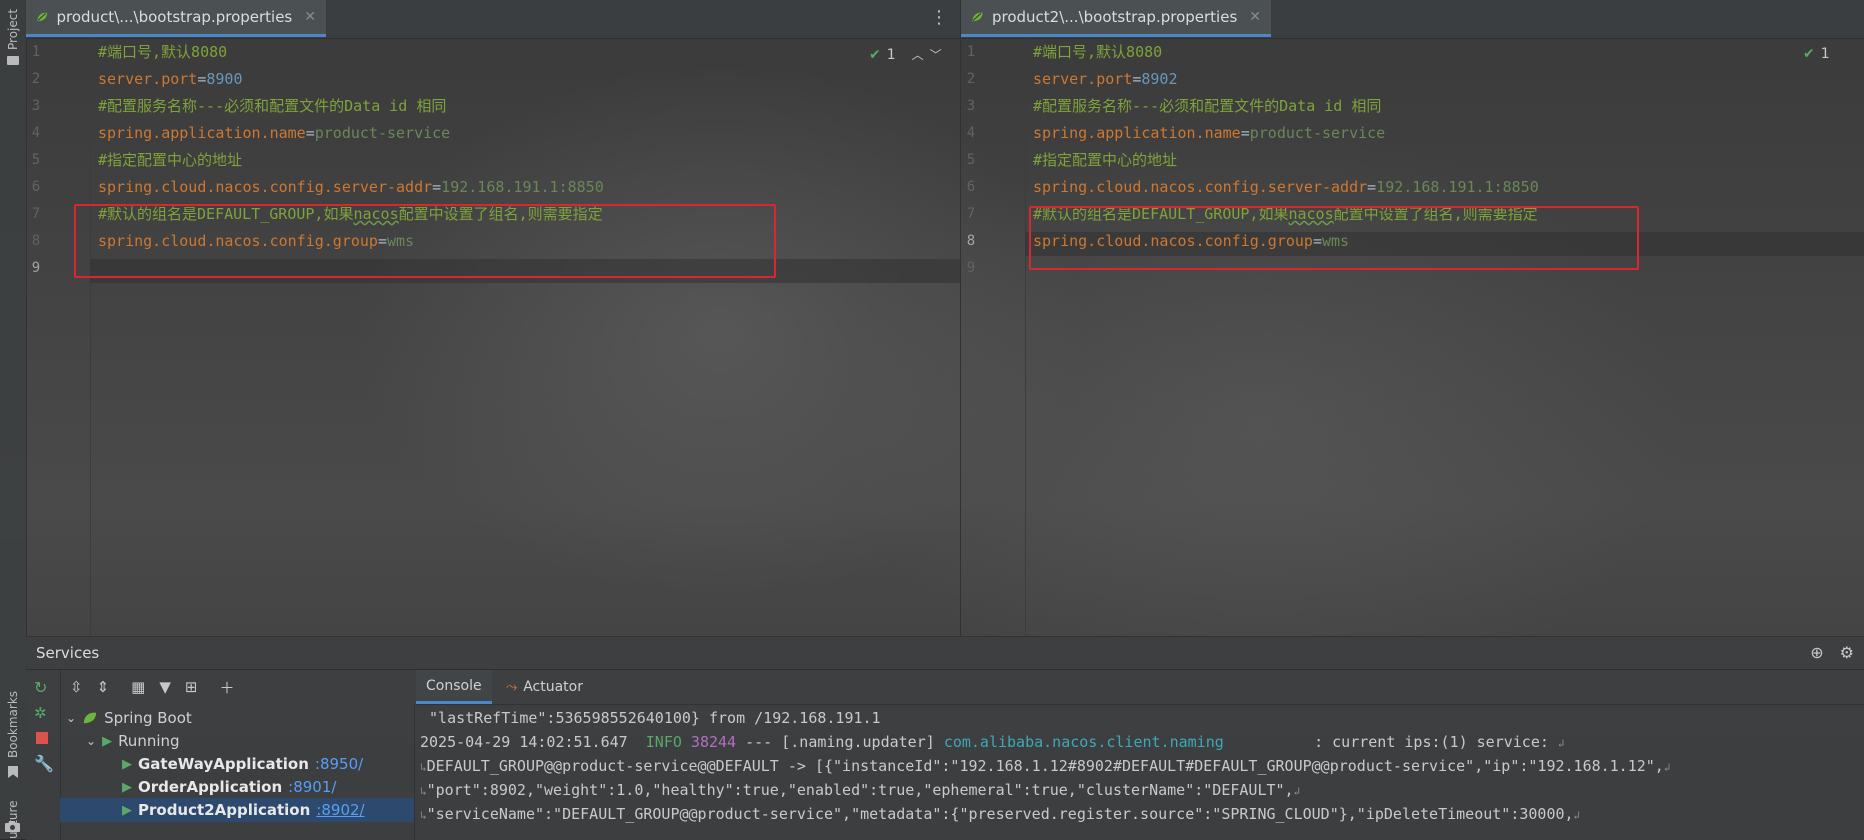 The height and width of the screenshot is (840, 1864). I want to click on services-tree-toolbar: ⇳ ⇕ ▦ ▼ ⊞ ＋, so click(220, 687).